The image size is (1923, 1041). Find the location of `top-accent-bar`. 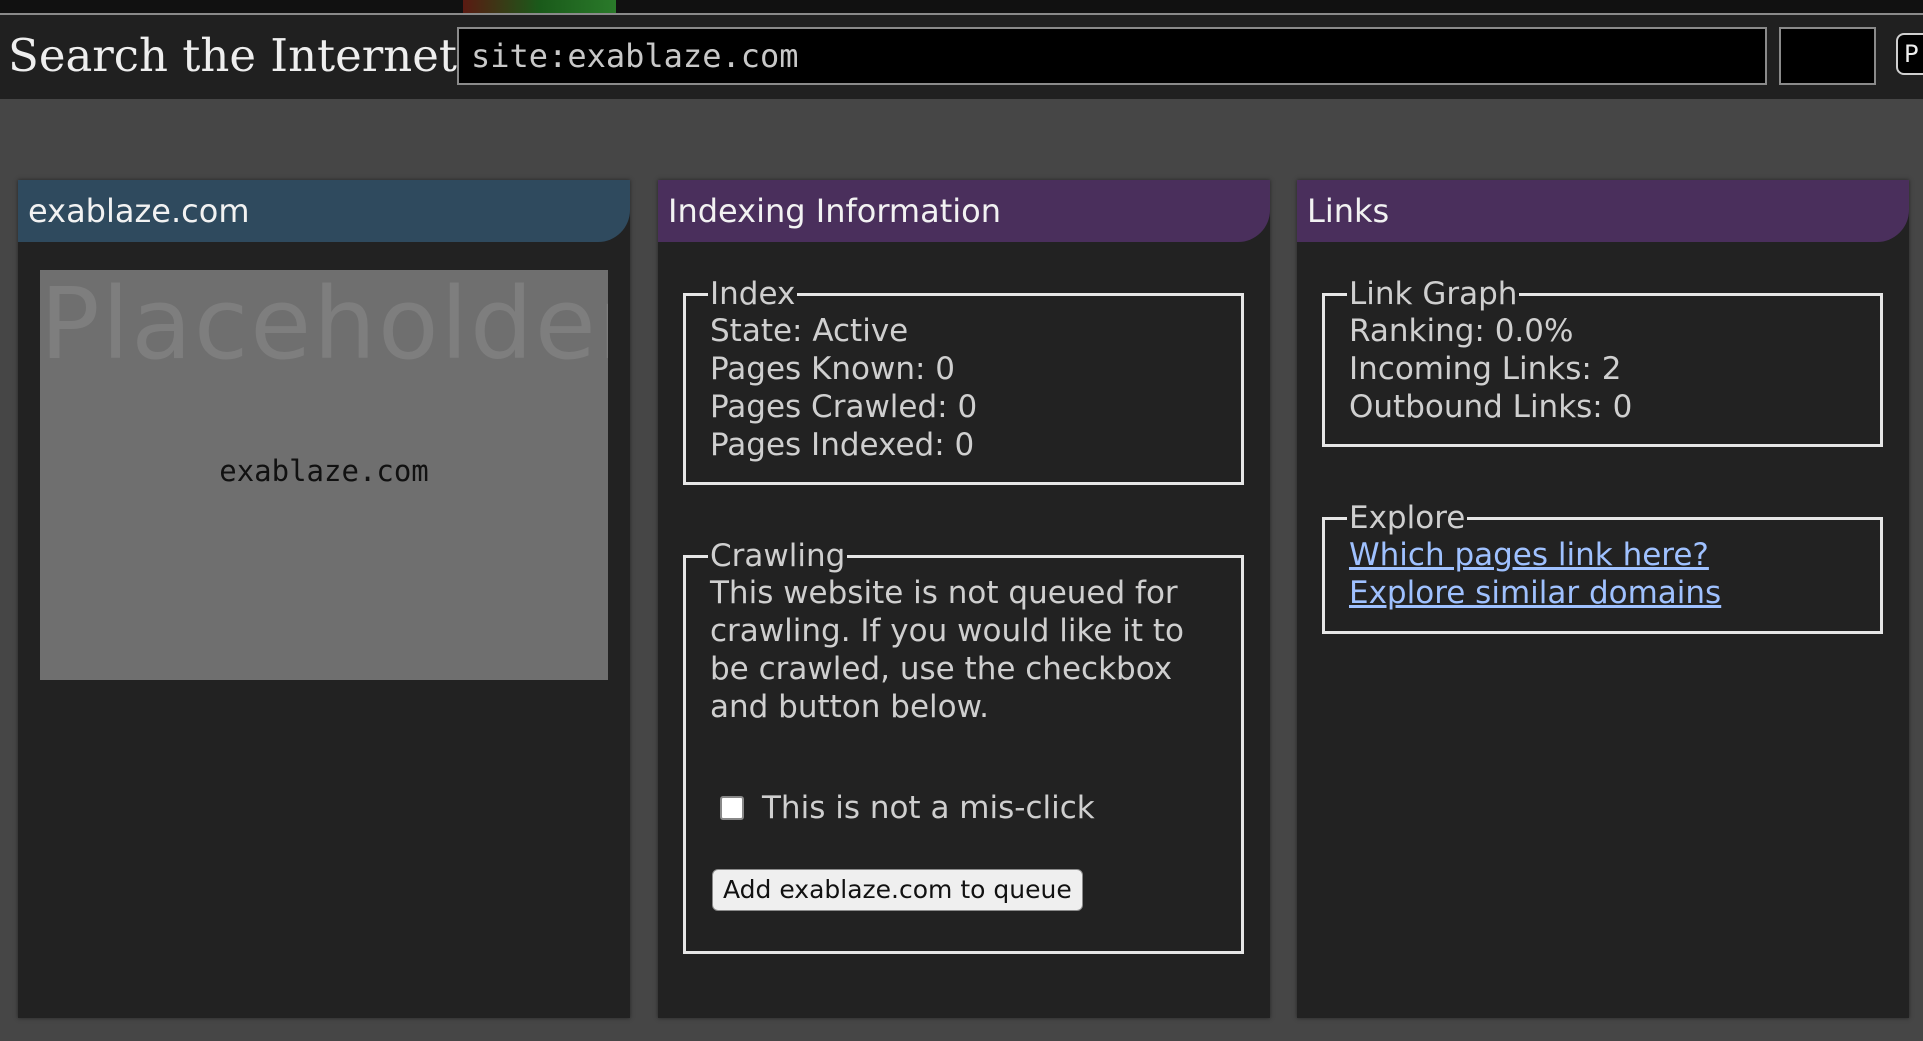

top-accent-bar is located at coordinates (539, 7).